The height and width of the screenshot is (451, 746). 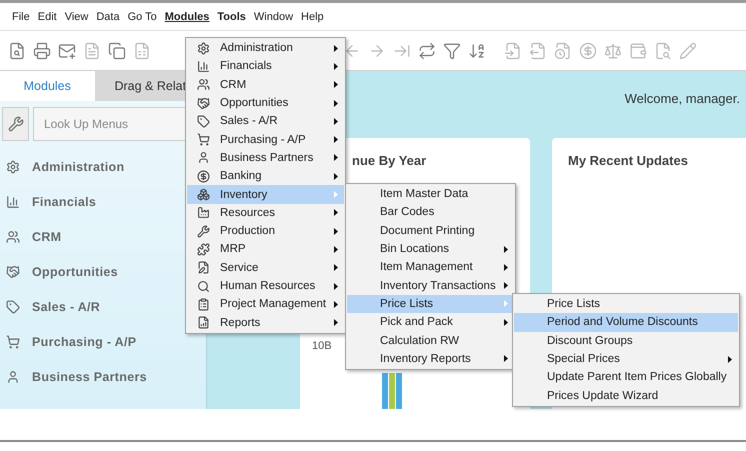 What do you see at coordinates (203, 304) in the screenshot?
I see `clipboard-icon` at bounding box center [203, 304].